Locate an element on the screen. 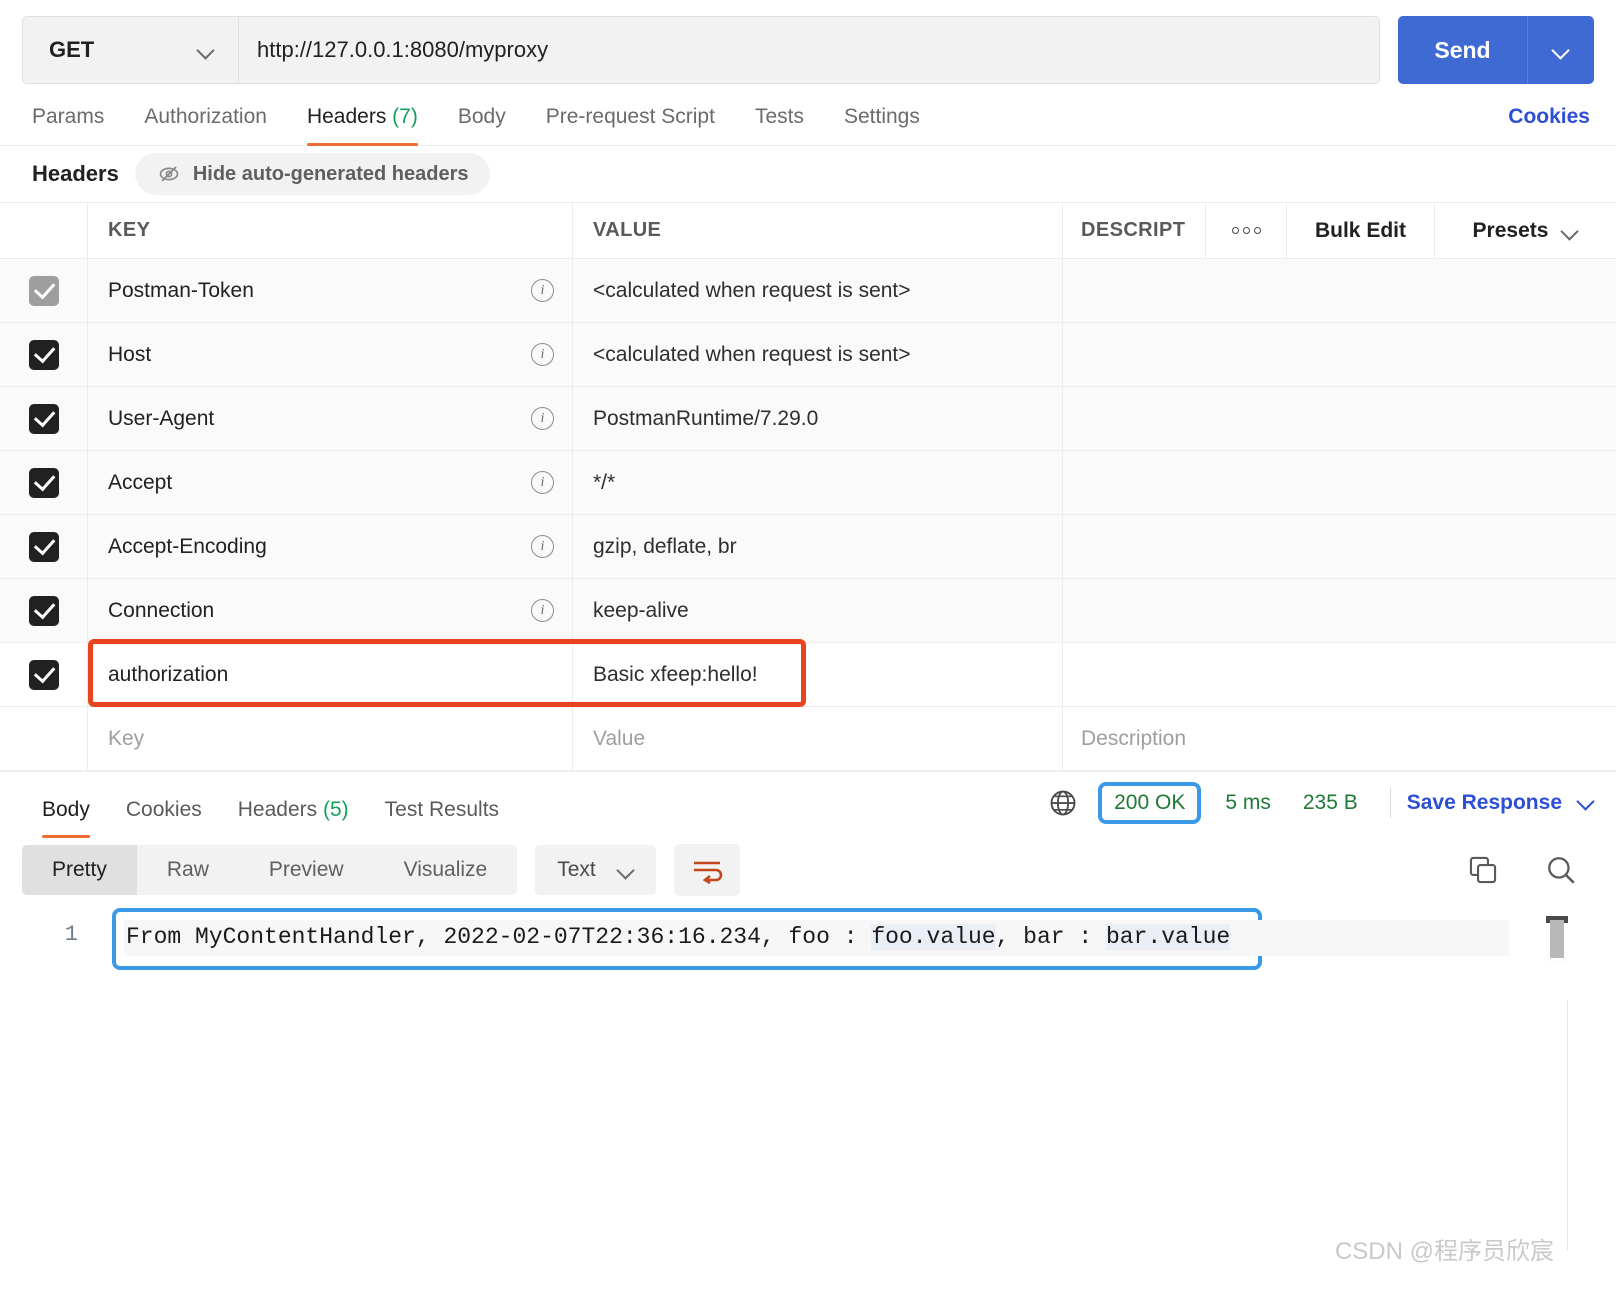 This screenshot has width=1616, height=1292. tab-body: Body is located at coordinates (482, 125).